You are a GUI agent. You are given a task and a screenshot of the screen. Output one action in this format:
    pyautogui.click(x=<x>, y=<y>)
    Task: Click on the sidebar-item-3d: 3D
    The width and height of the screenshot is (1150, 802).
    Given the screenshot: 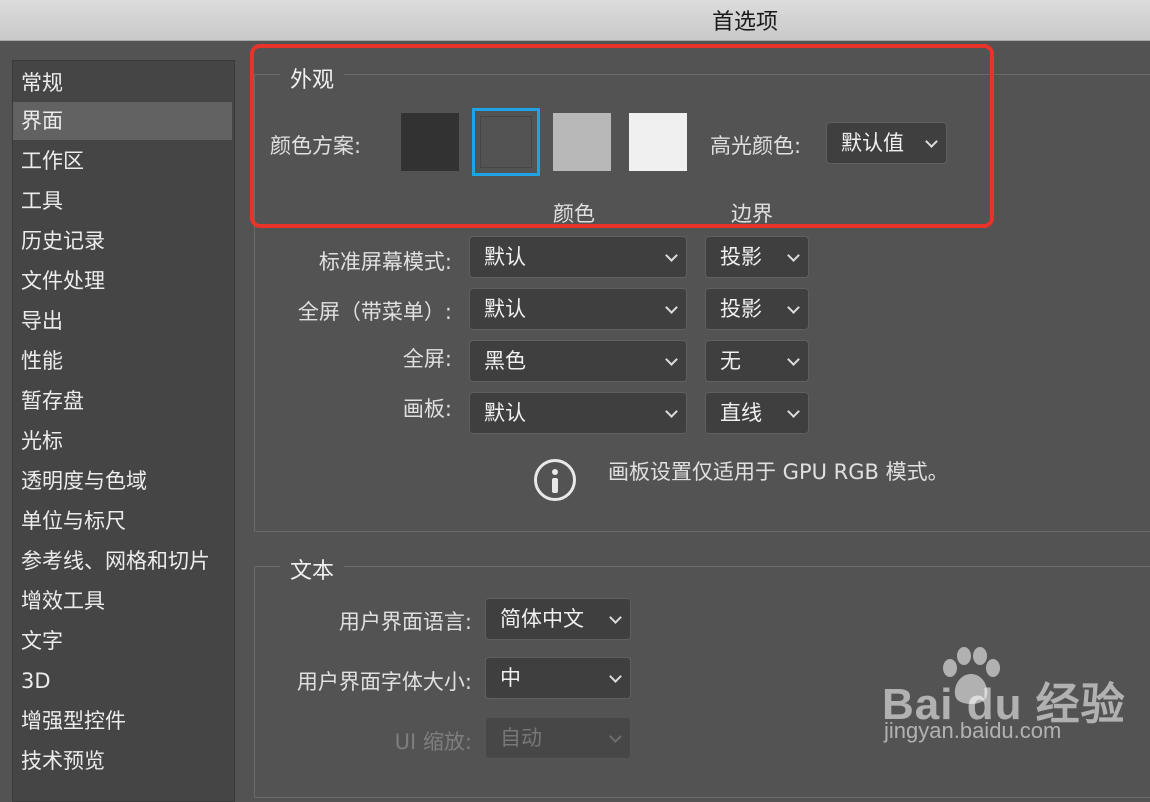 What is the action you would take?
    pyautogui.click(x=122, y=681)
    